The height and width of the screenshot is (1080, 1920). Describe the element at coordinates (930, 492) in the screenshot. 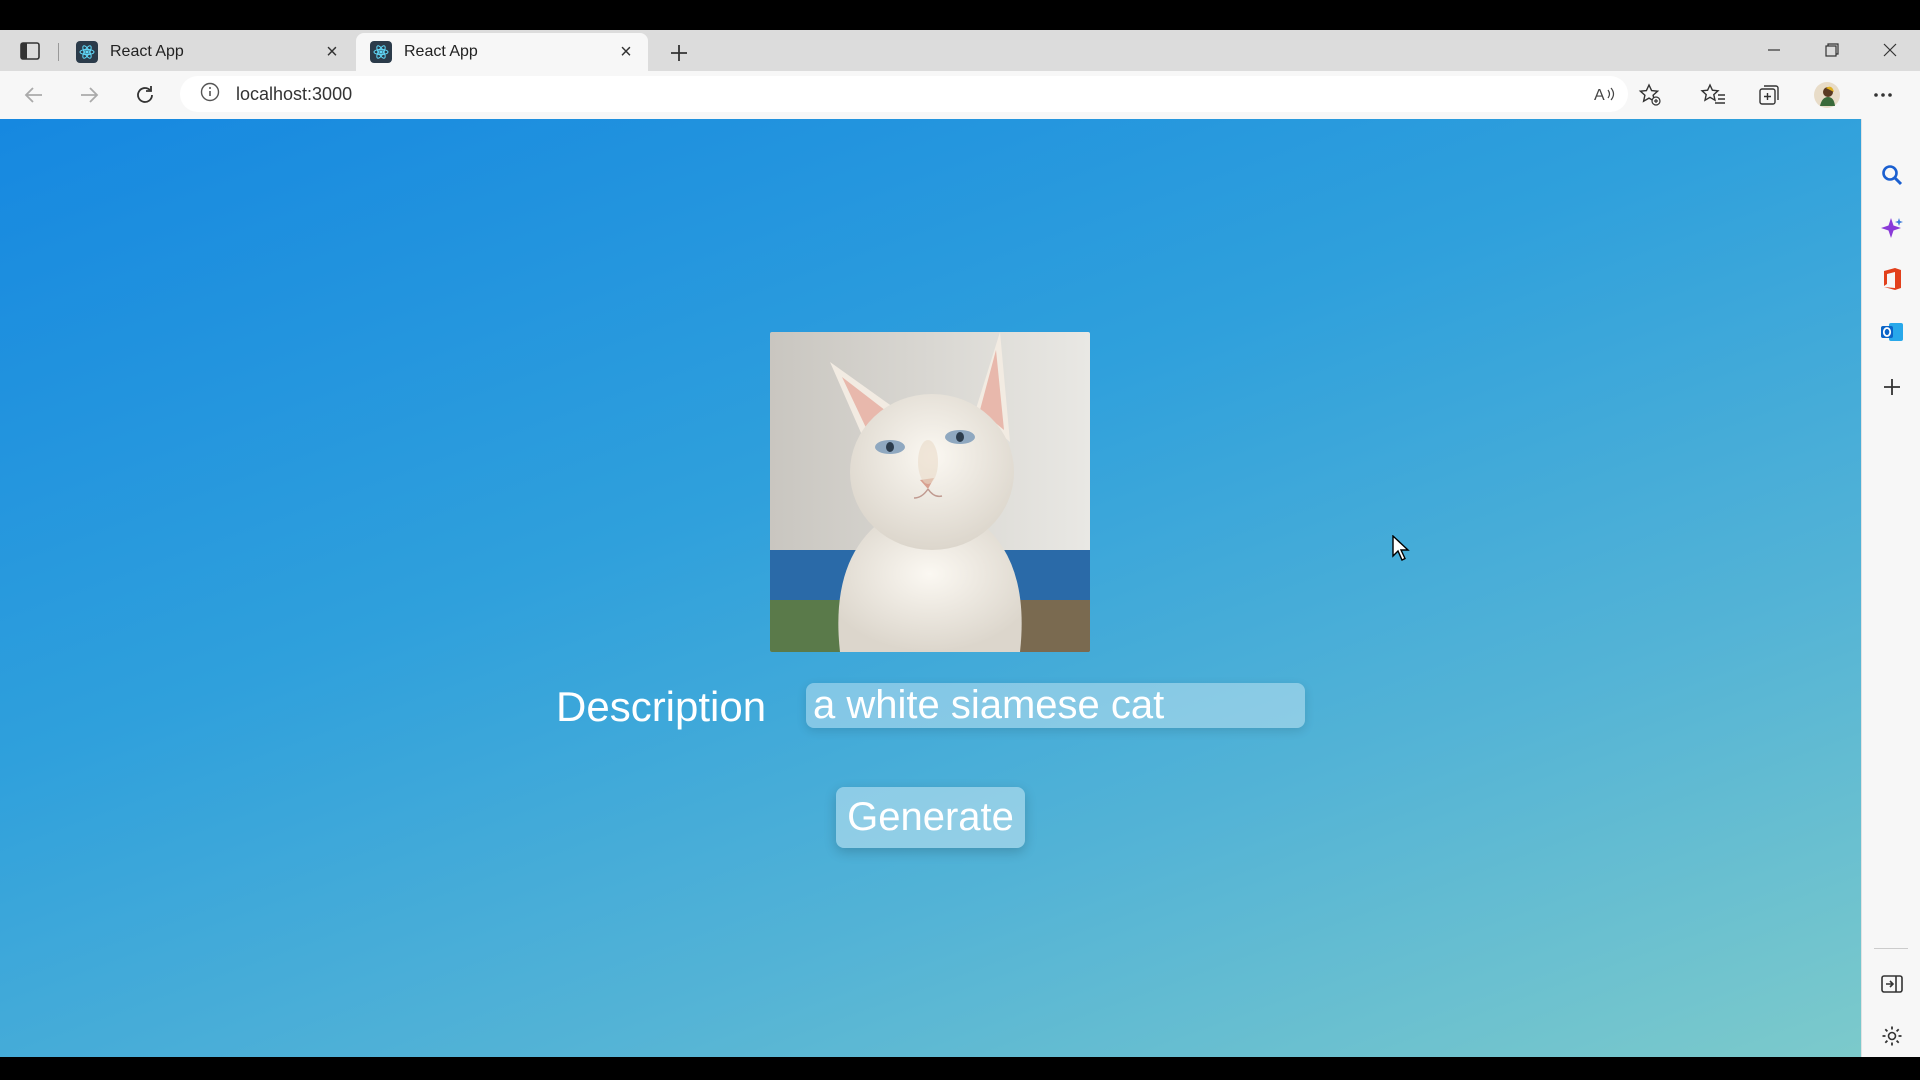

I see `generated-image` at that location.